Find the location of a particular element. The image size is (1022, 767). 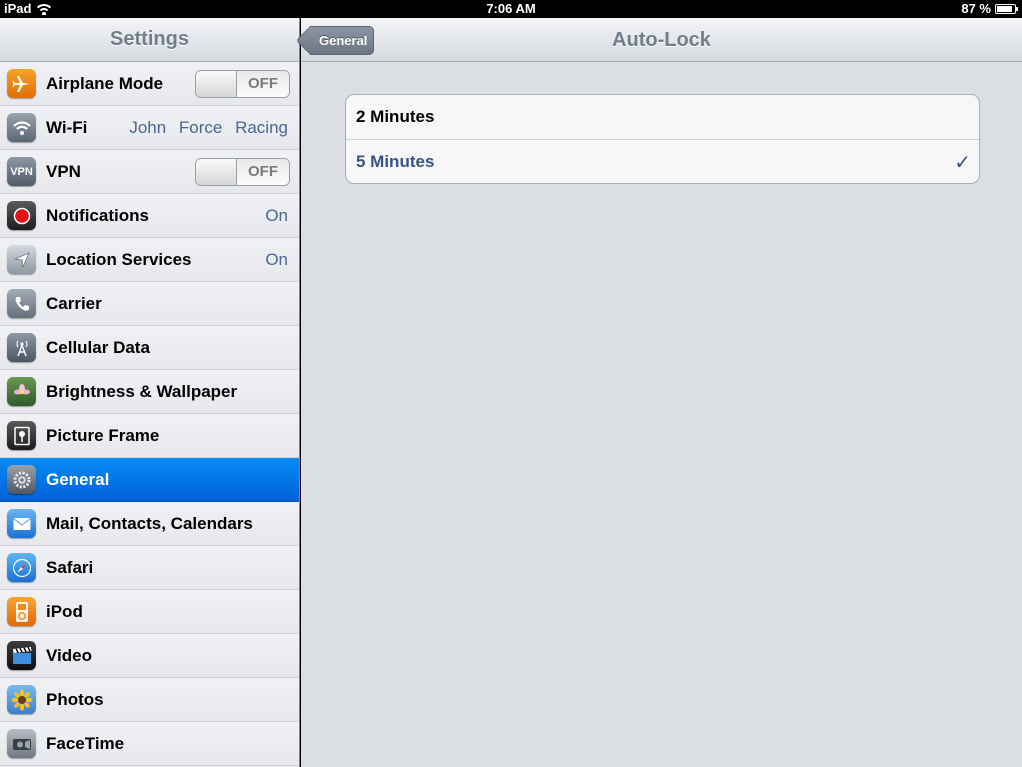

battery-percentage: 87 % is located at coordinates (976, 8).